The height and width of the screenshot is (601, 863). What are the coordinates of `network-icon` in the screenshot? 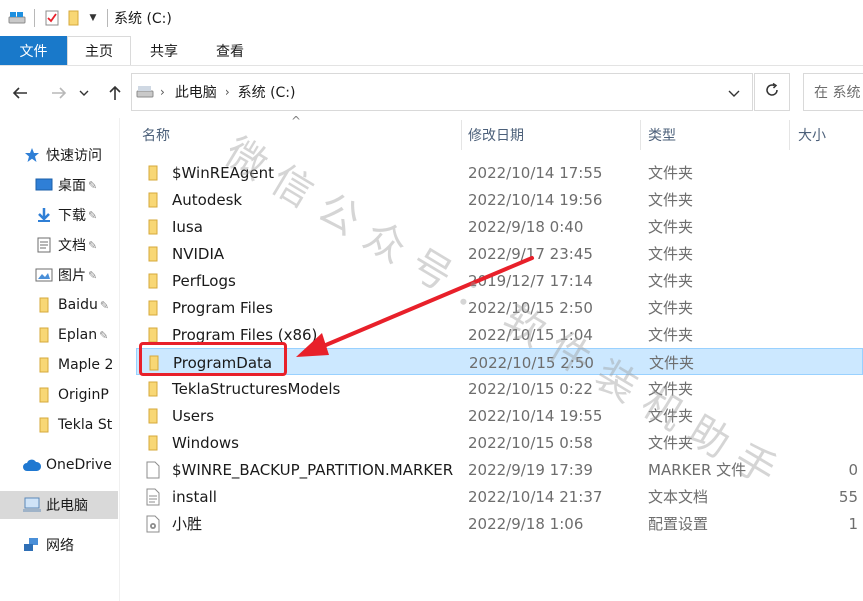 It's located at (32, 545).